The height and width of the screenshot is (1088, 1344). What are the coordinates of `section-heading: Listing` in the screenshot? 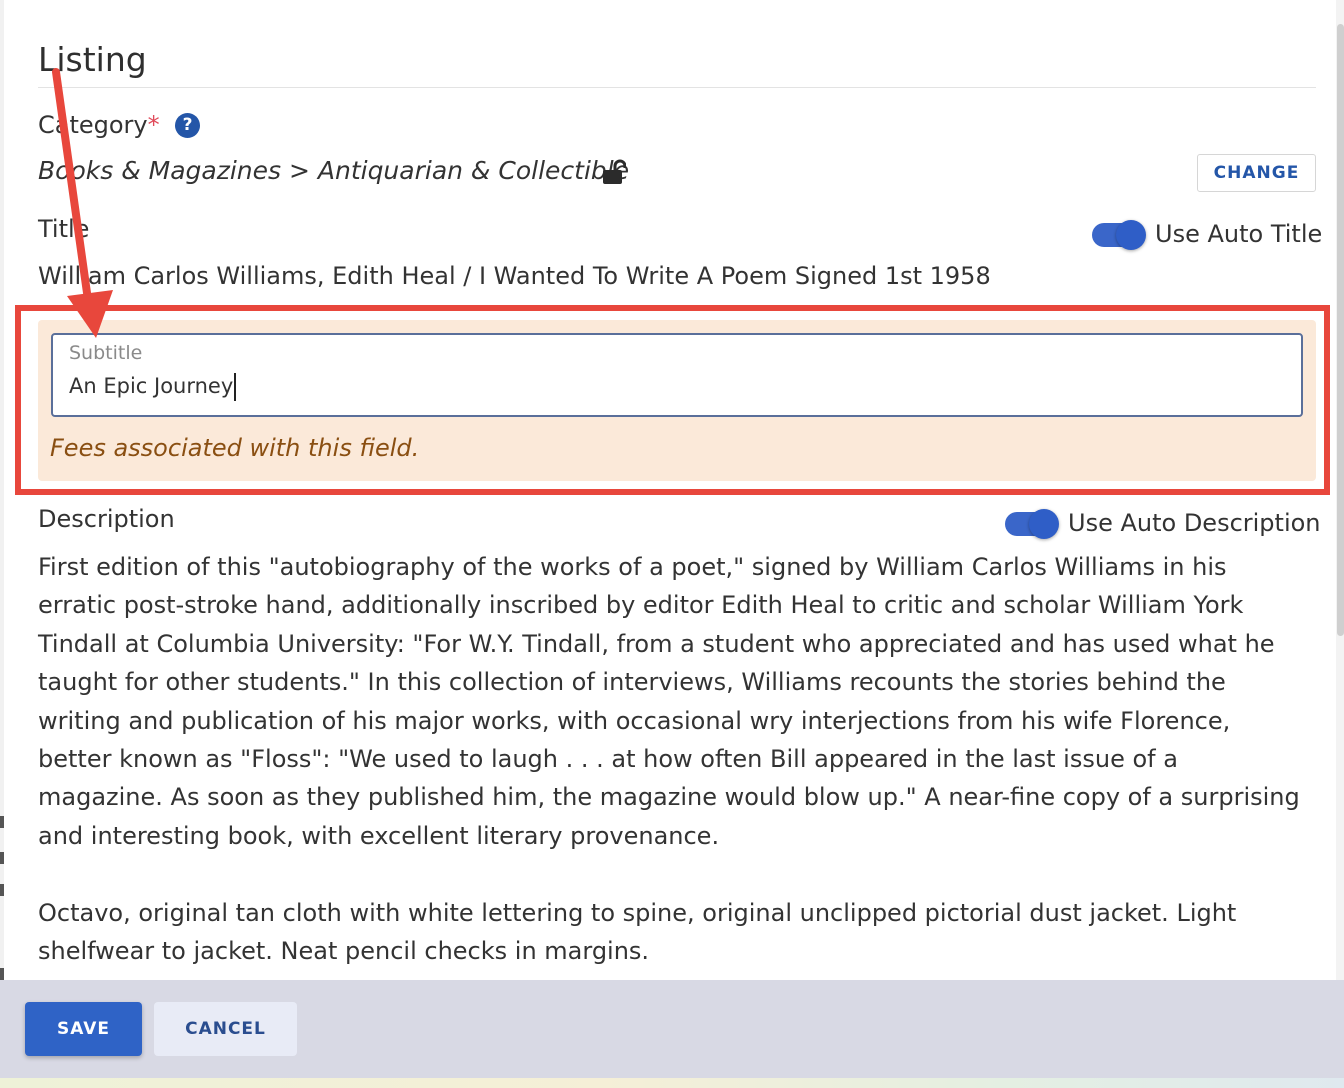 It's located at (92, 59).